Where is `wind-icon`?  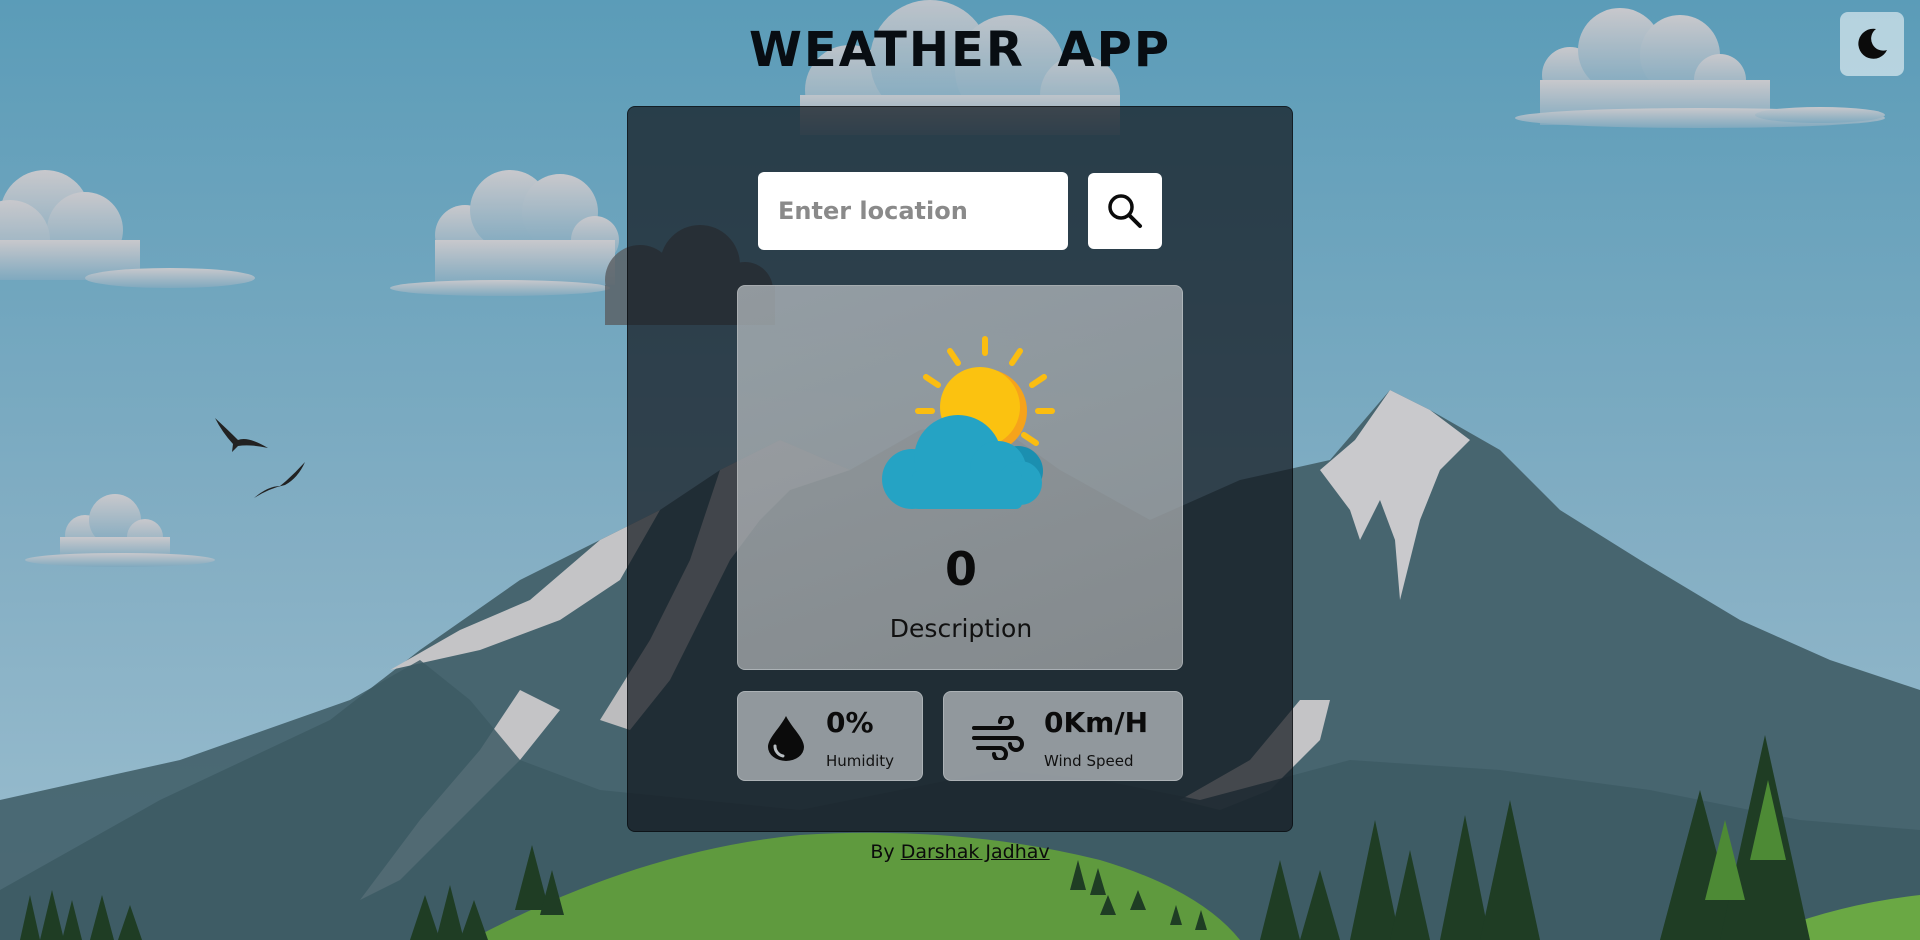
wind-icon is located at coordinates (998, 738).